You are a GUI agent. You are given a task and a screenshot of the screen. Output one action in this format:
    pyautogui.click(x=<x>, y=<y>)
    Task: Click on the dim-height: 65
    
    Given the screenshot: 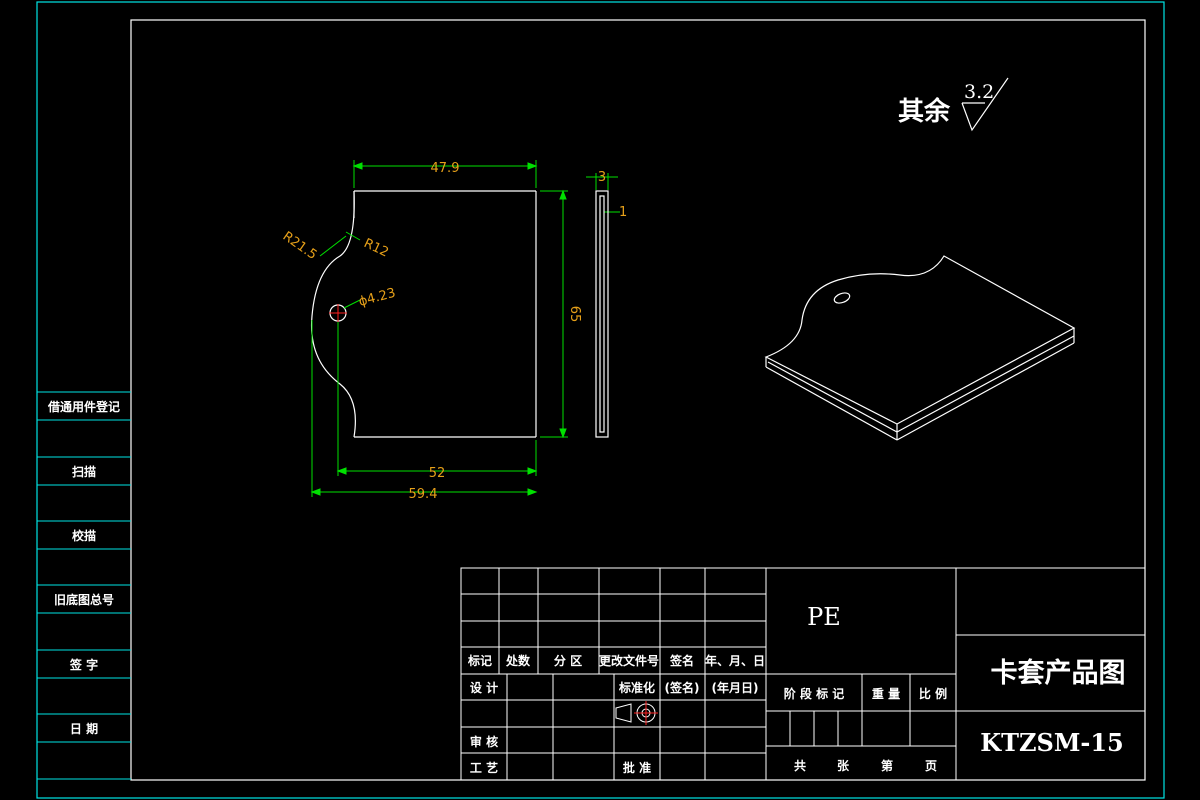 What is the action you would take?
    pyautogui.click(x=574, y=314)
    